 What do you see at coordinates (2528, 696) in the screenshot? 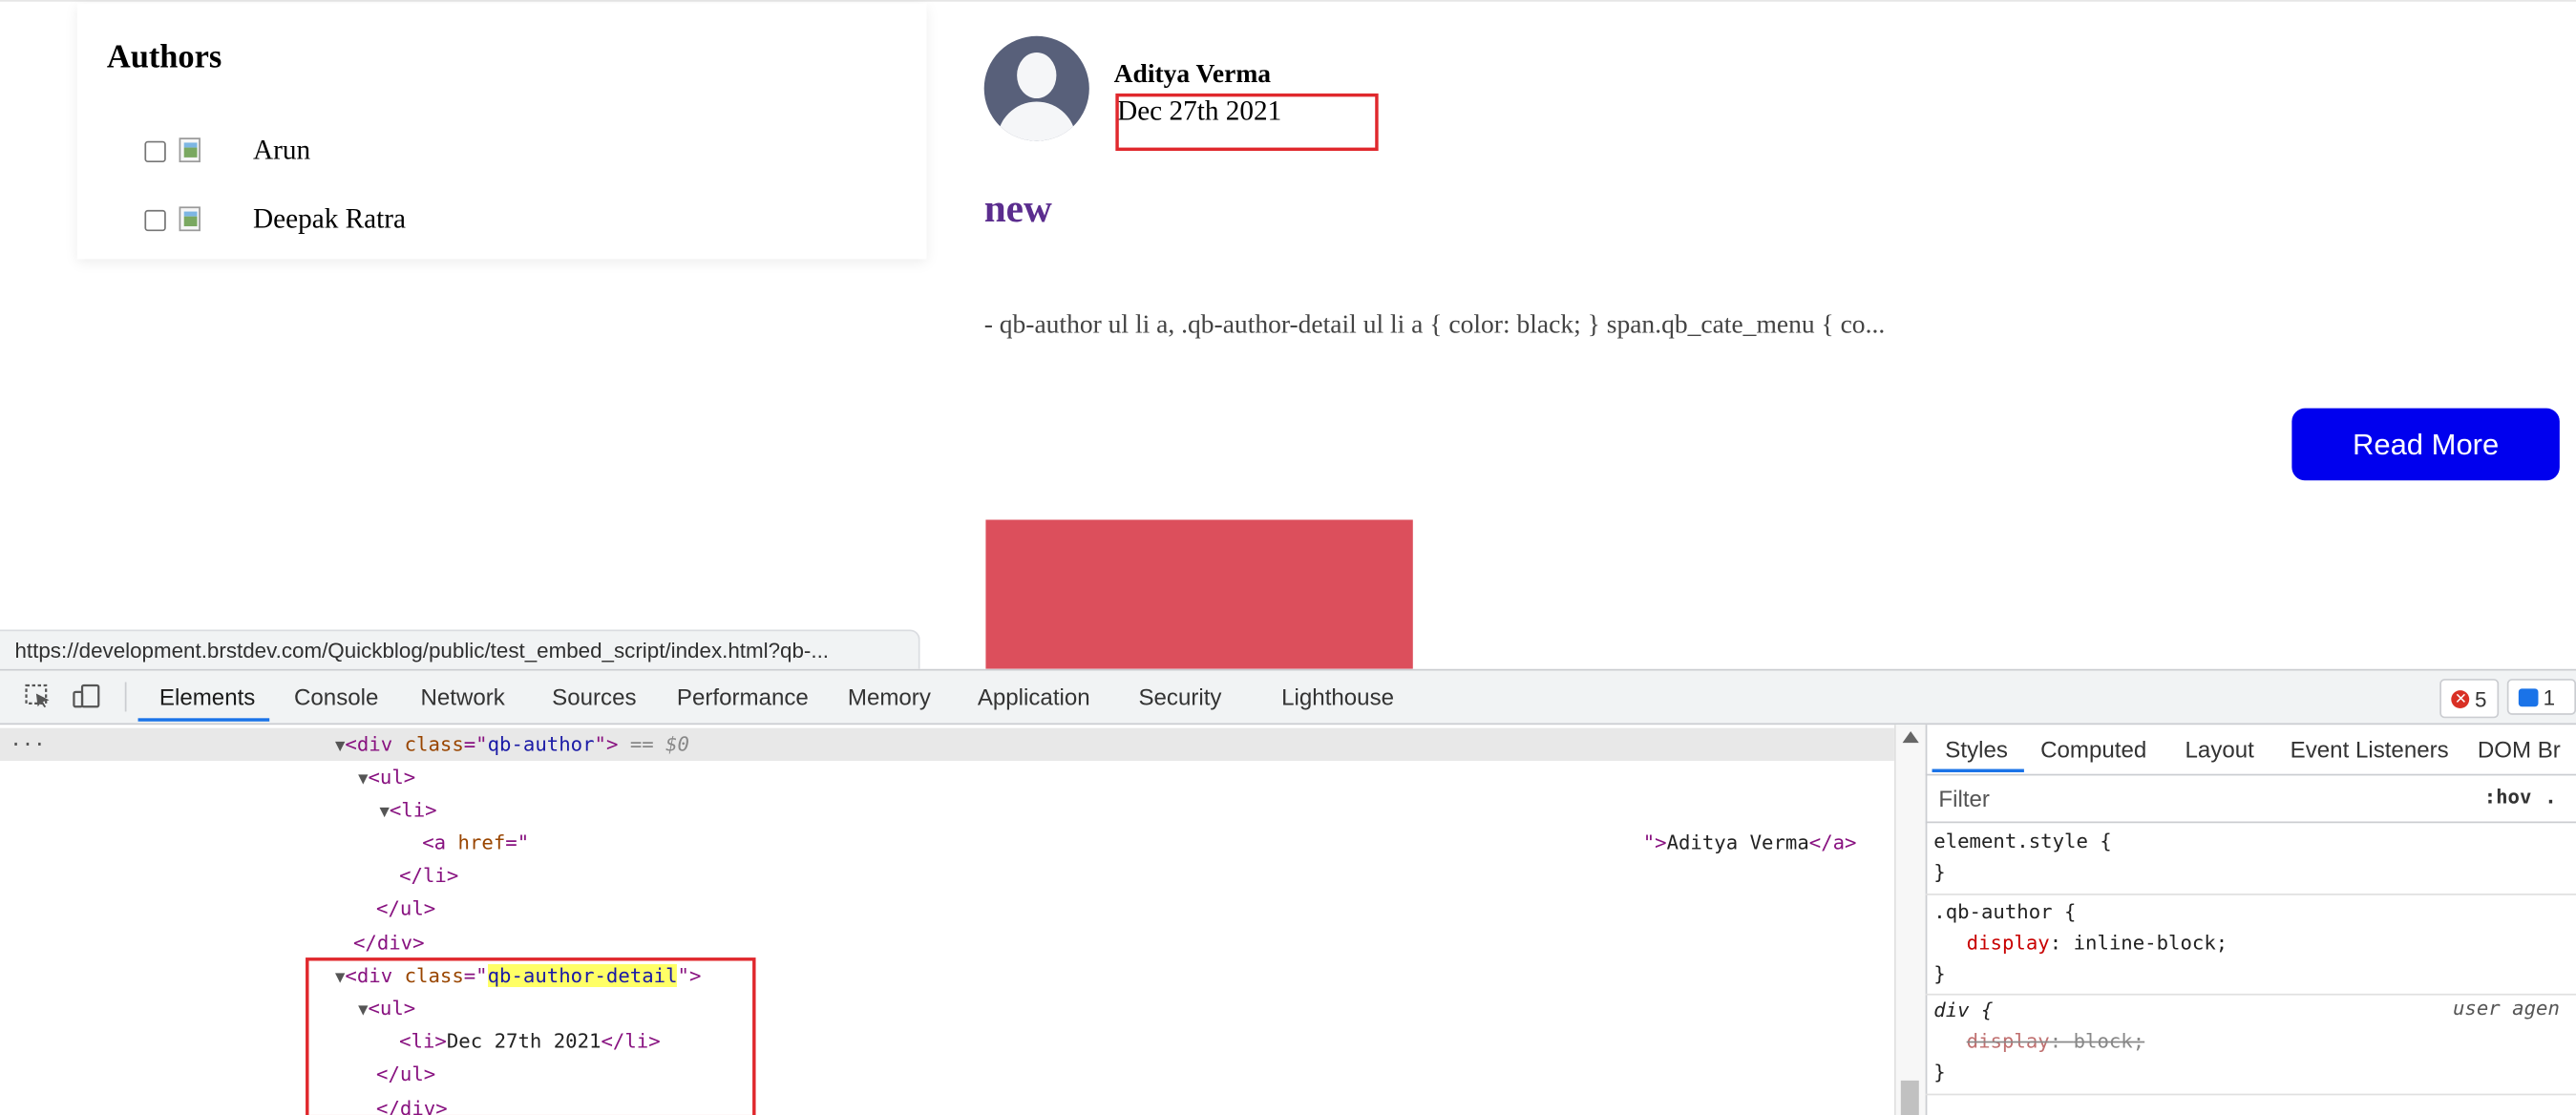
I see `message-icon` at bounding box center [2528, 696].